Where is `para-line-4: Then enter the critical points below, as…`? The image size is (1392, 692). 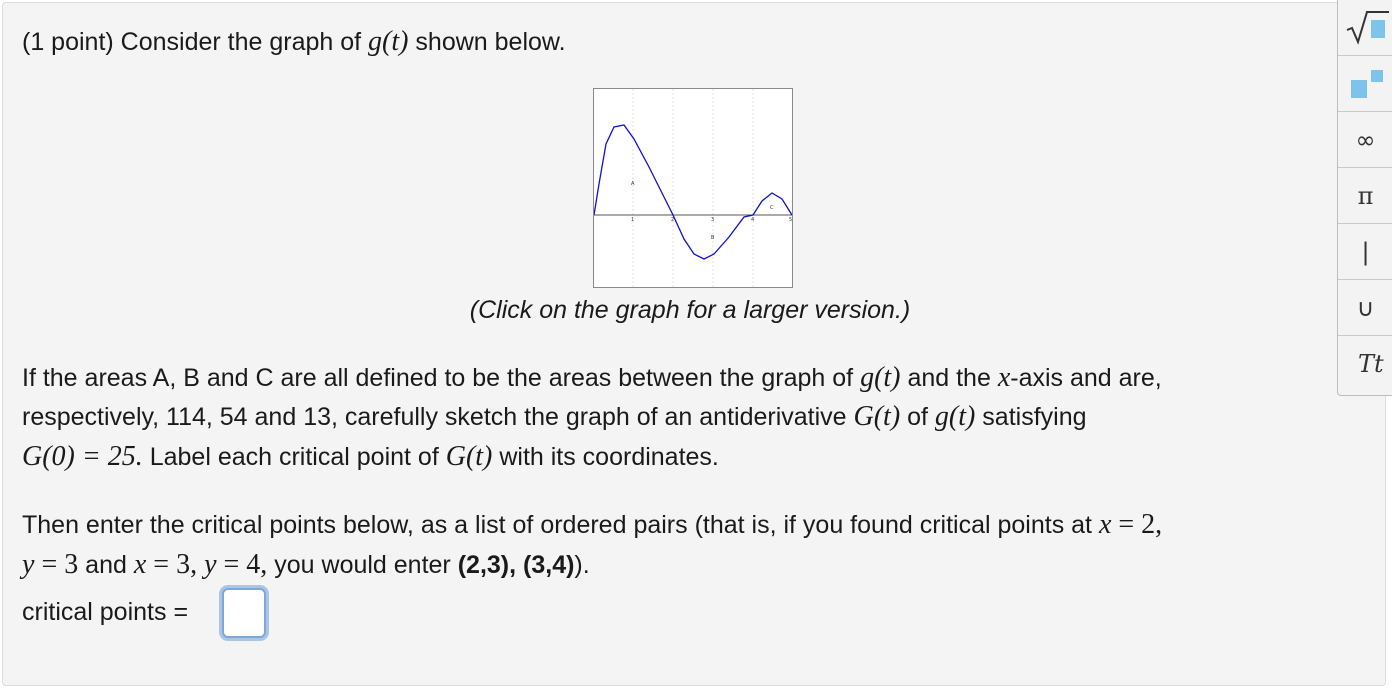 para-line-4: Then enter the critical points below, as… is located at coordinates (592, 525).